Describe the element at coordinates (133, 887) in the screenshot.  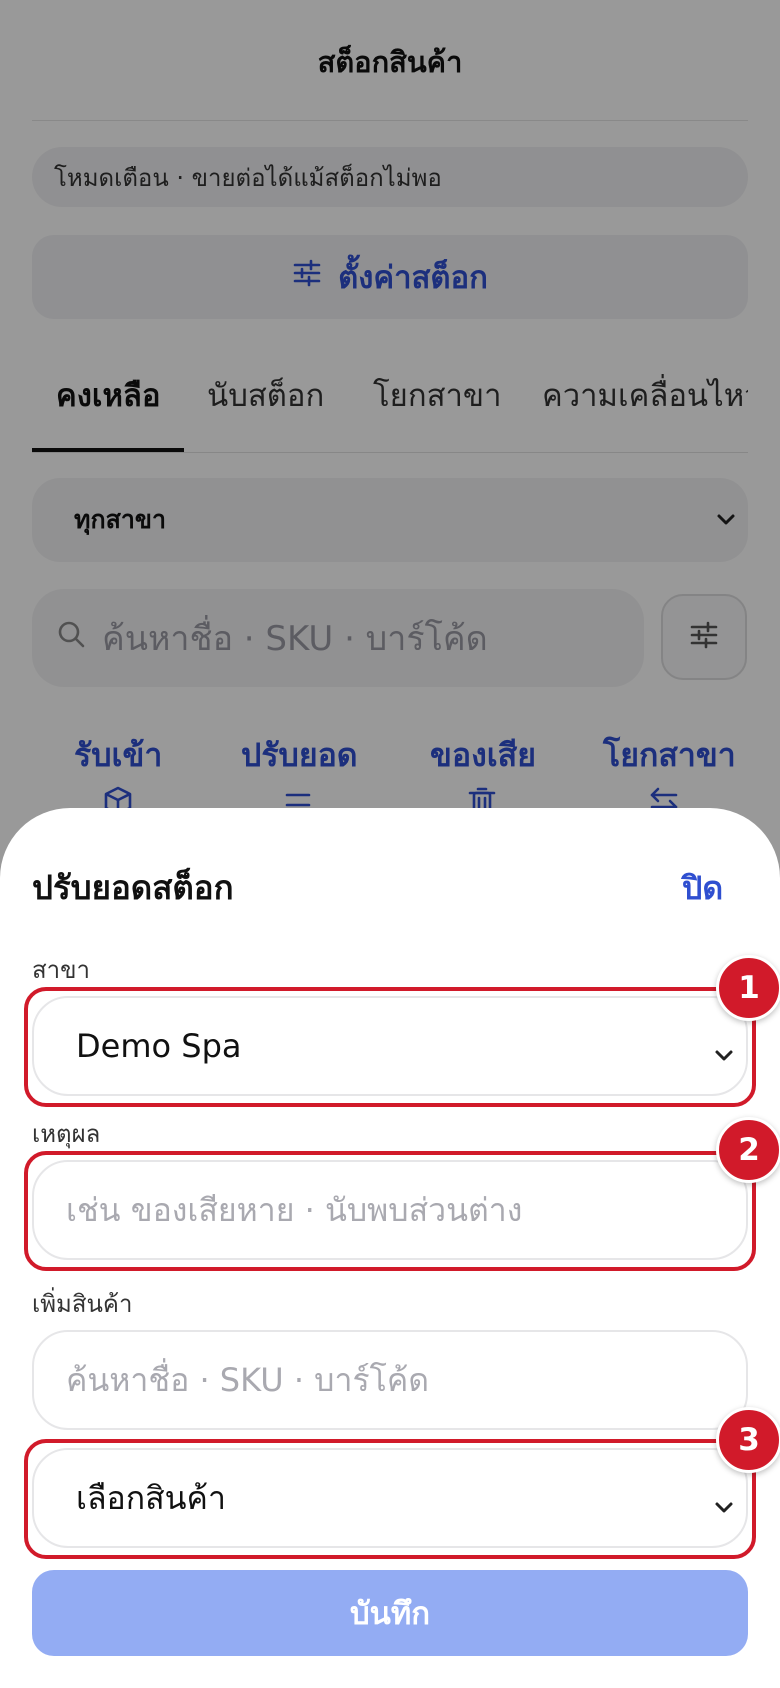
I see `sheet-title: ปรับยอดสต็อก` at that location.